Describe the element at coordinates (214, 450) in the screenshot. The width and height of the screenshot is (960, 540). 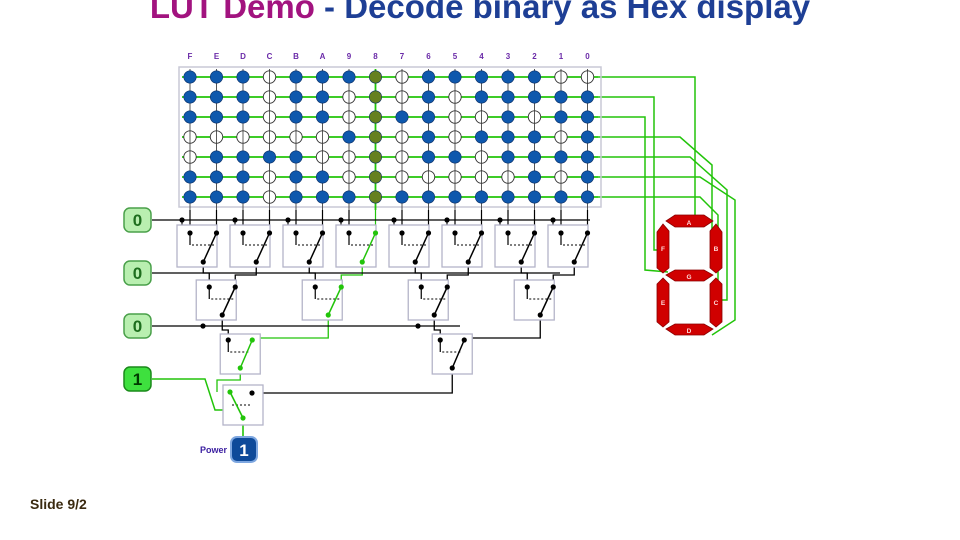
I see `power-label: Power` at that location.